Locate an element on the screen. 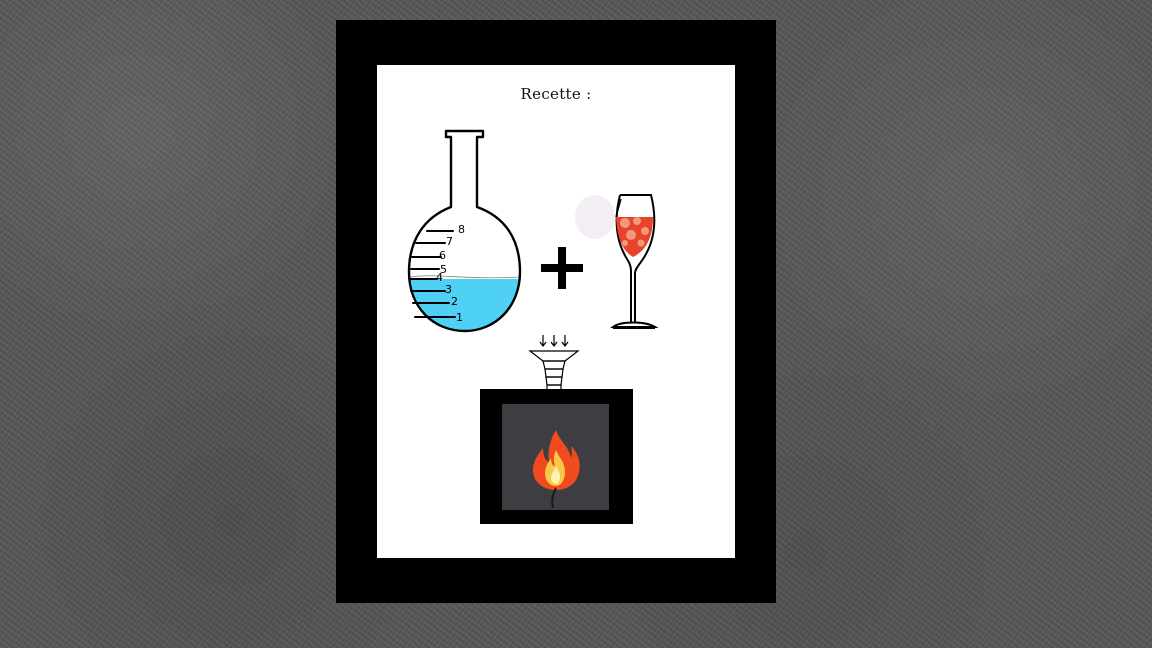  flask-liquid is located at coordinates (464, 305).